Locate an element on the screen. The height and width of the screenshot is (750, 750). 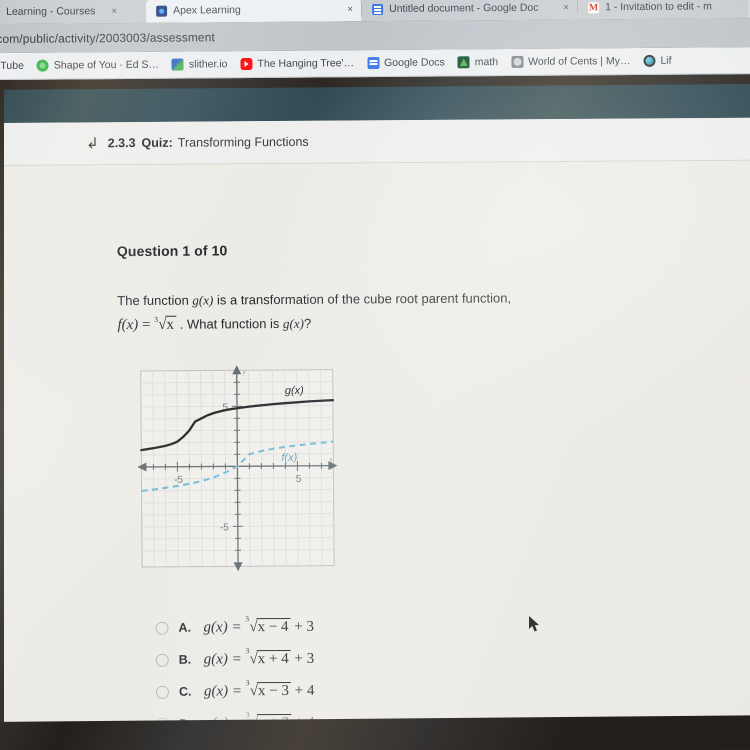
option-expression: g(x) = 3 √x − 3 + 4 is located at coordinates (259, 689).